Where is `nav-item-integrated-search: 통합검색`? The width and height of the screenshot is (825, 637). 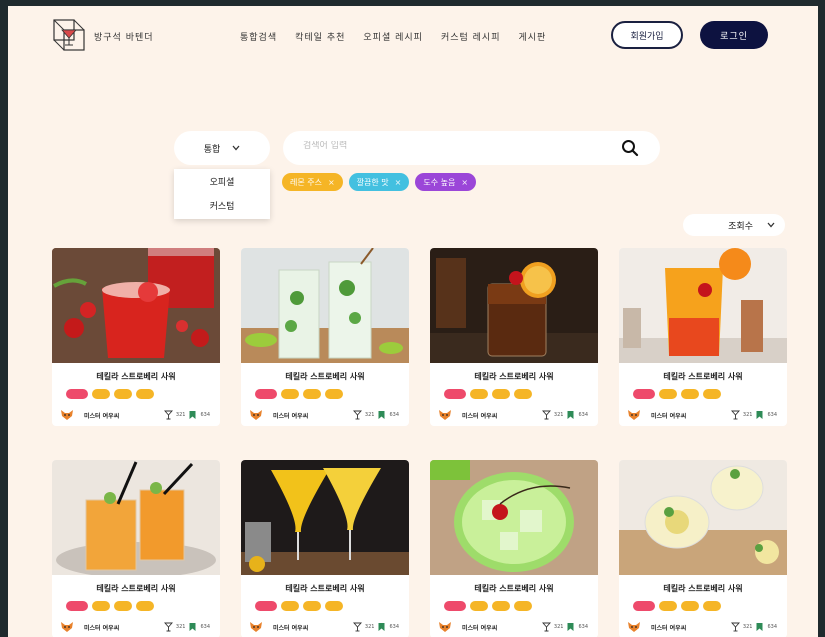
nav-item-integrated-search: 통합검색 is located at coordinates (258, 36).